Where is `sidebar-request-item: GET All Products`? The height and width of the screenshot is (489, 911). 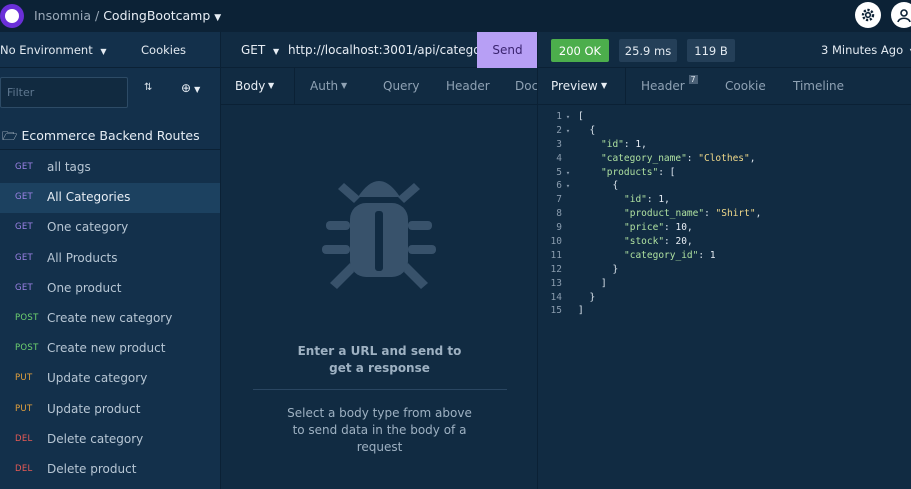 sidebar-request-item: GET All Products is located at coordinates (110, 259).